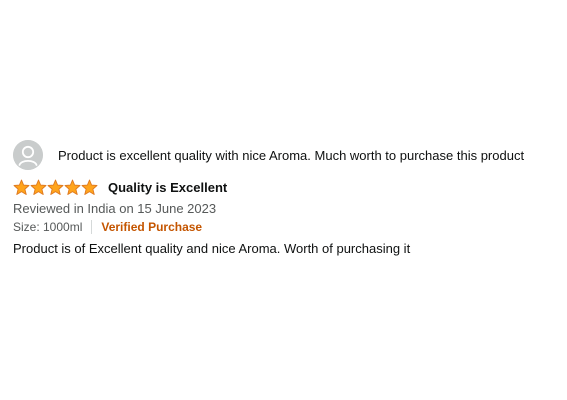  Describe the element at coordinates (288, 227) in the screenshot. I see `review-meta: Size: 1000ml Verified Purchase` at that location.